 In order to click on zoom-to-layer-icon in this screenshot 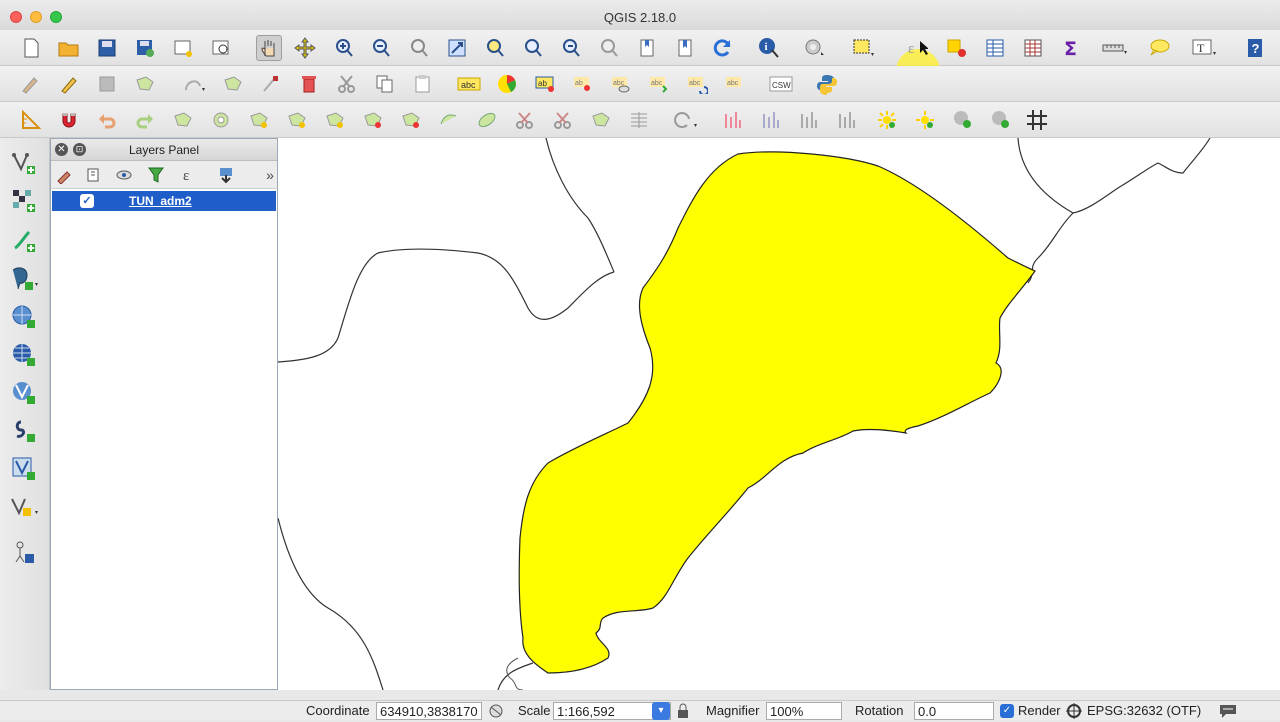, I will do `click(533, 48)`.